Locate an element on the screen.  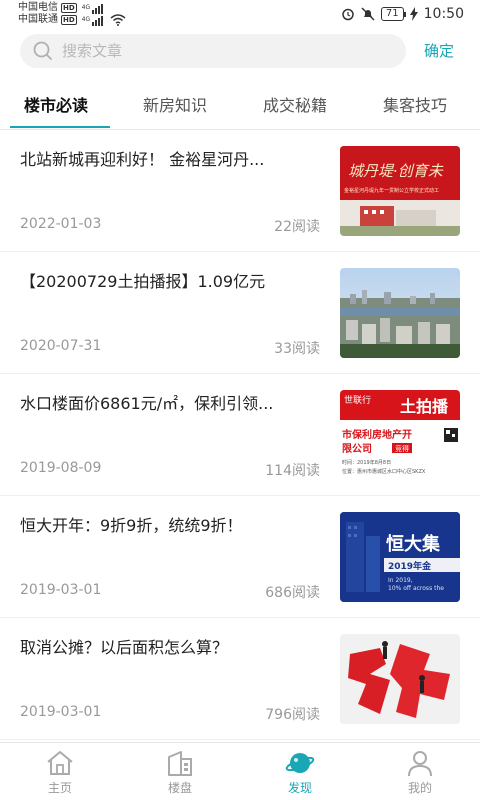
tab-must-read: 楼市必读 is located at coordinates (56, 104).